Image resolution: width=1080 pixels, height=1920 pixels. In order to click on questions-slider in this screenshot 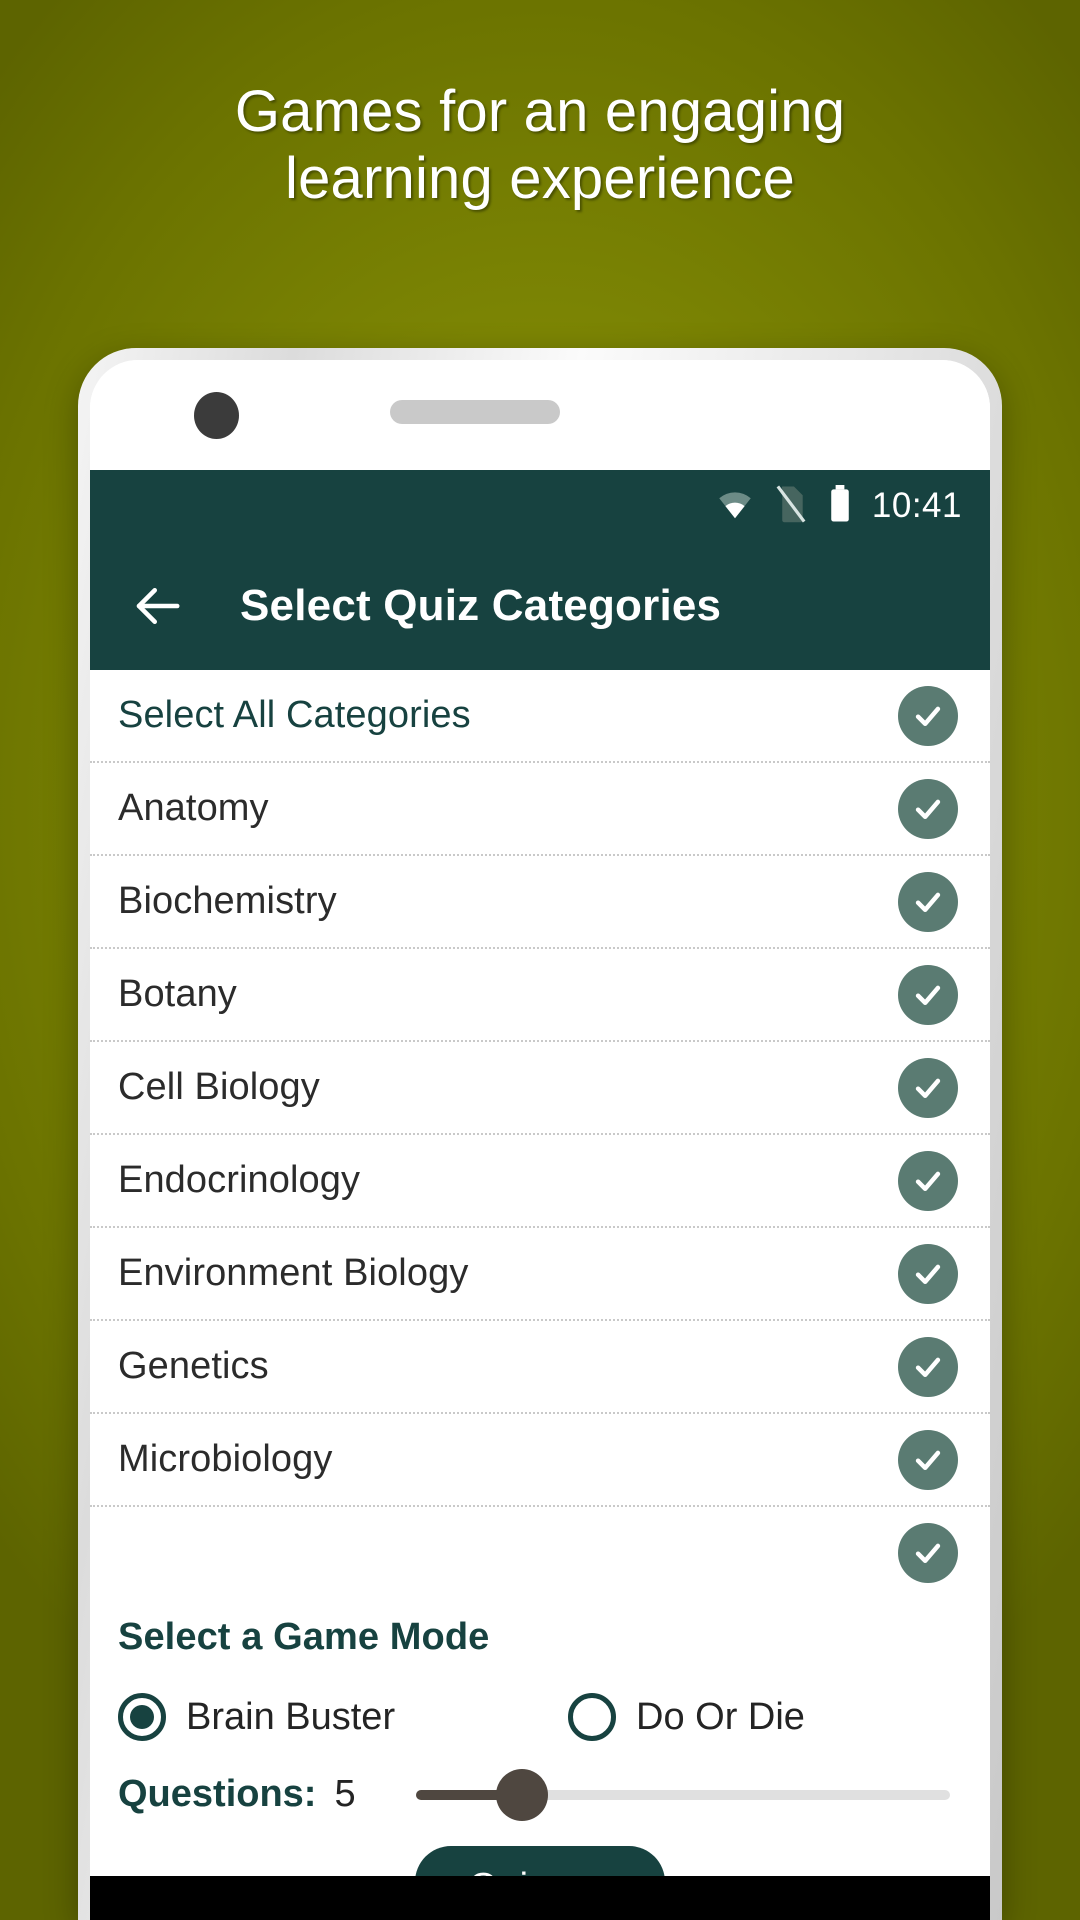, I will do `click(682, 1794)`.